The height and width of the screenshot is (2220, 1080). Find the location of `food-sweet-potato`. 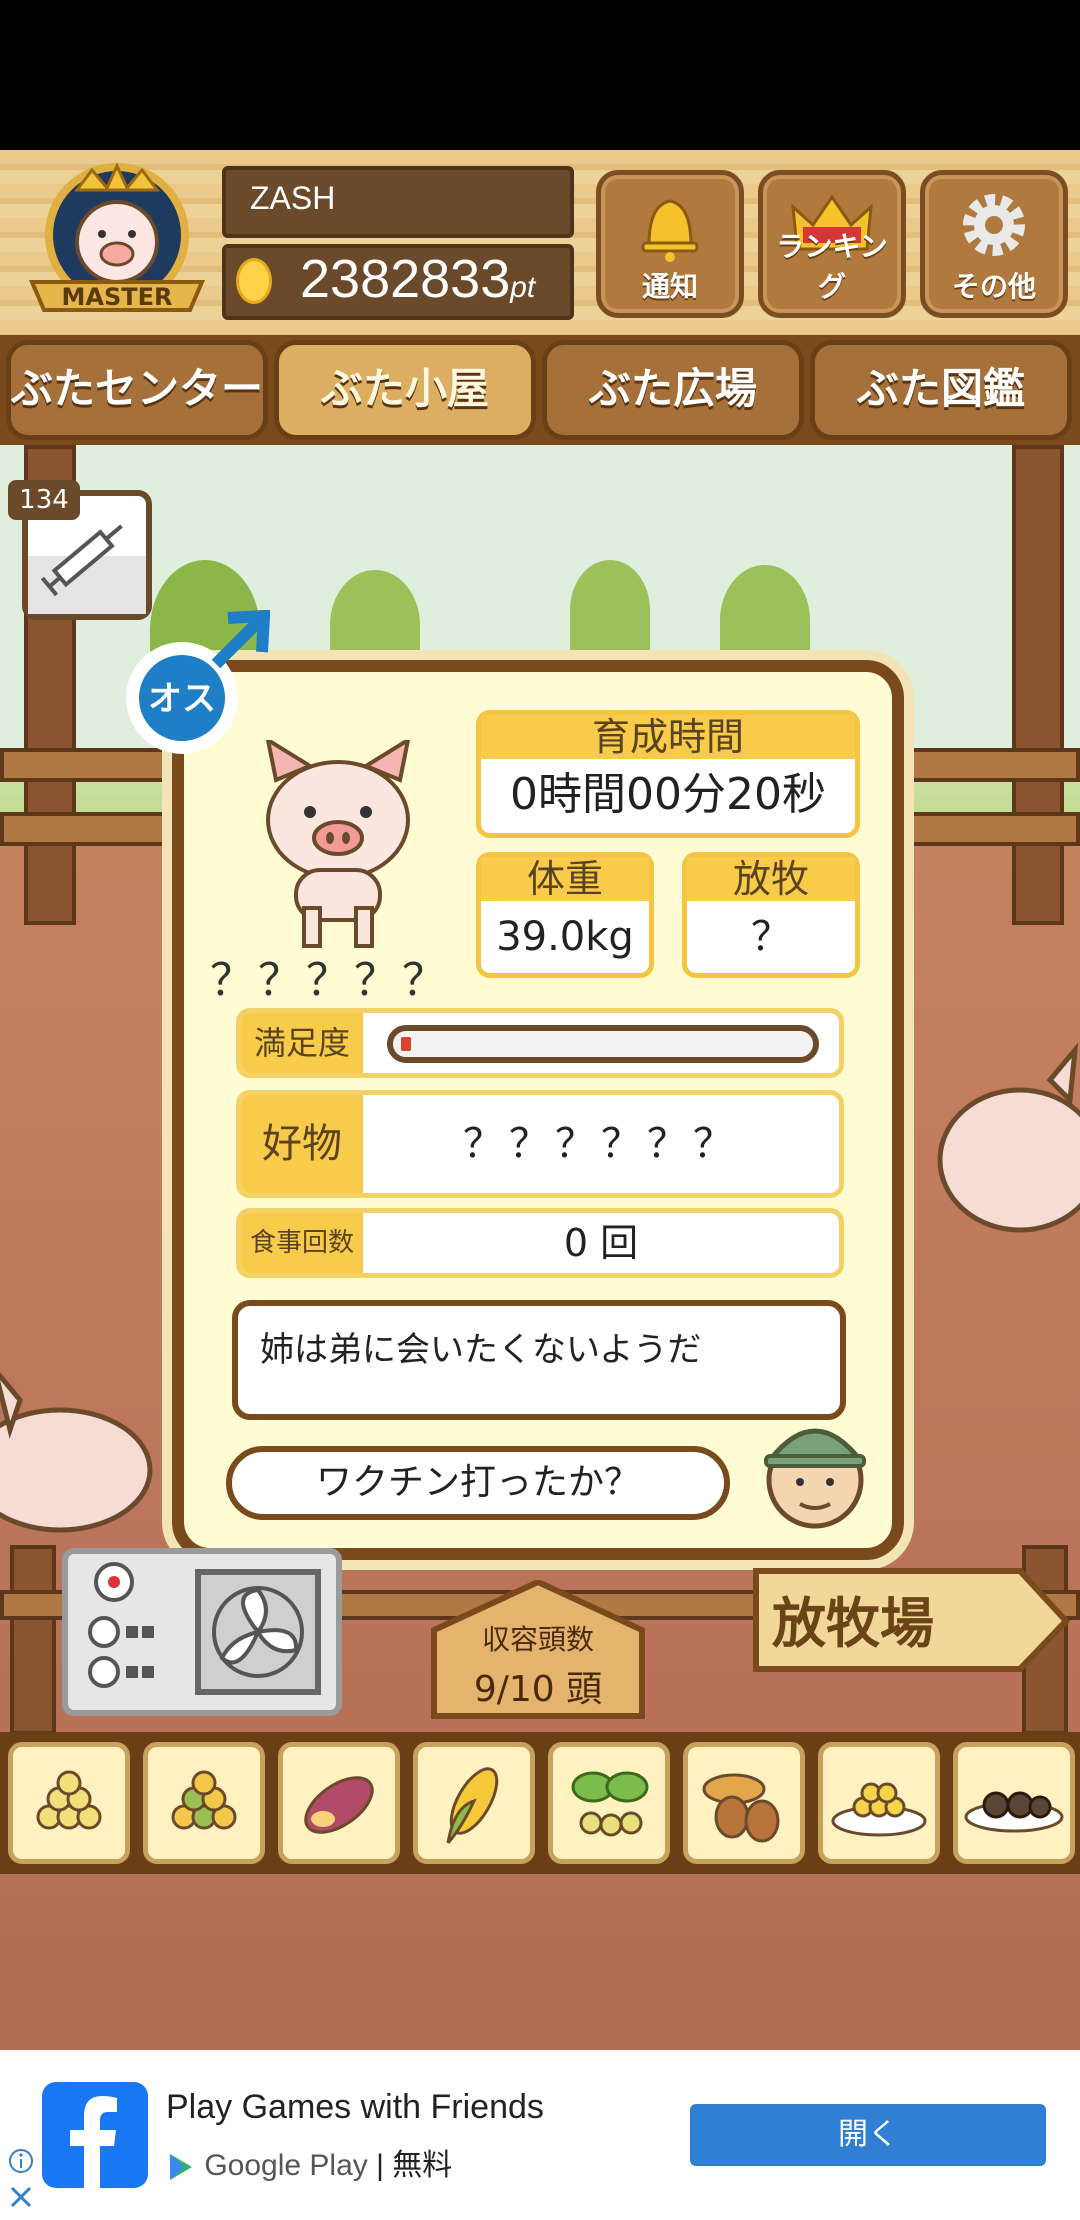

food-sweet-potato is located at coordinates (339, 1803).